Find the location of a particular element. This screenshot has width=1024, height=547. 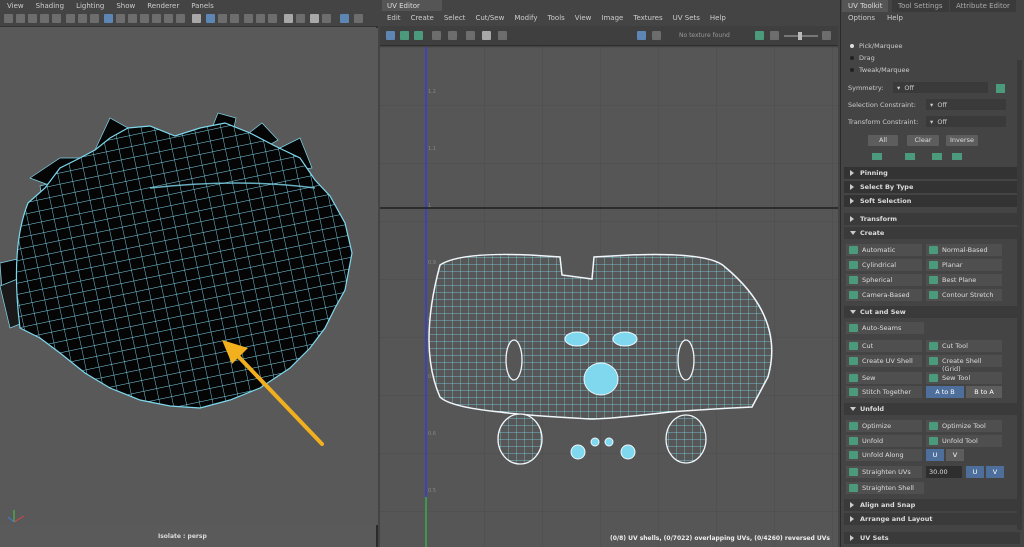

section-arrange-and-layout: Arrange and Layout is located at coordinates (932, 519).